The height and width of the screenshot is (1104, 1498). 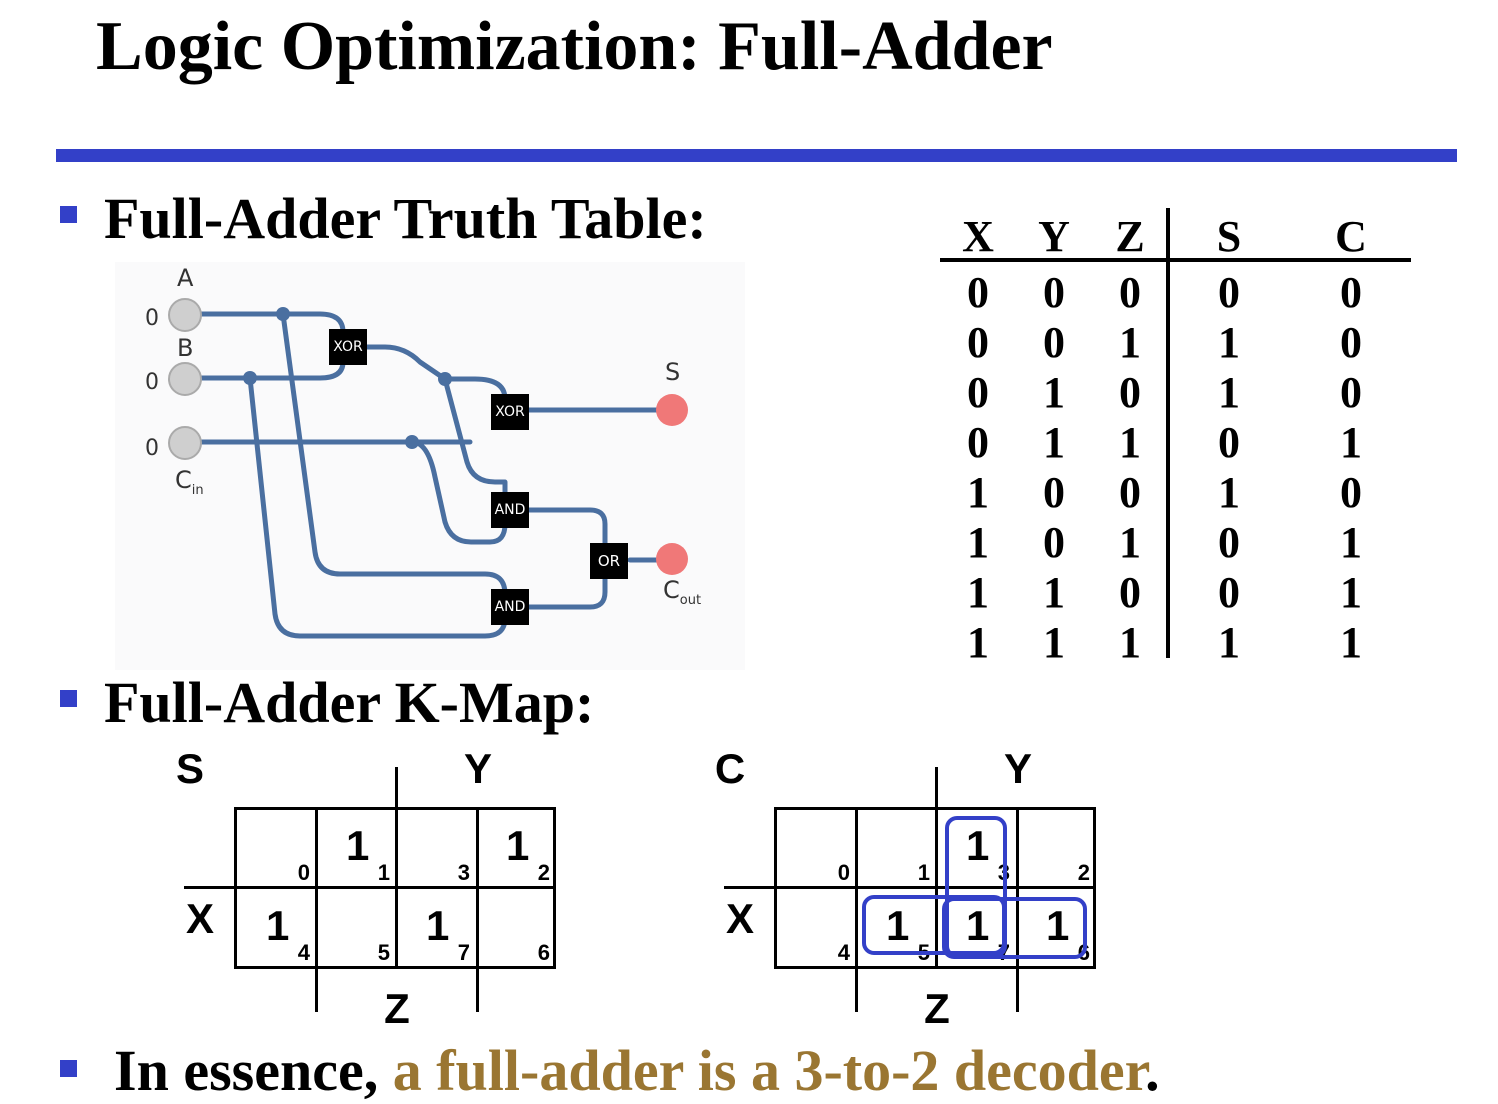 I want to click on truth-table-header-c: C, so click(x=1351, y=236).